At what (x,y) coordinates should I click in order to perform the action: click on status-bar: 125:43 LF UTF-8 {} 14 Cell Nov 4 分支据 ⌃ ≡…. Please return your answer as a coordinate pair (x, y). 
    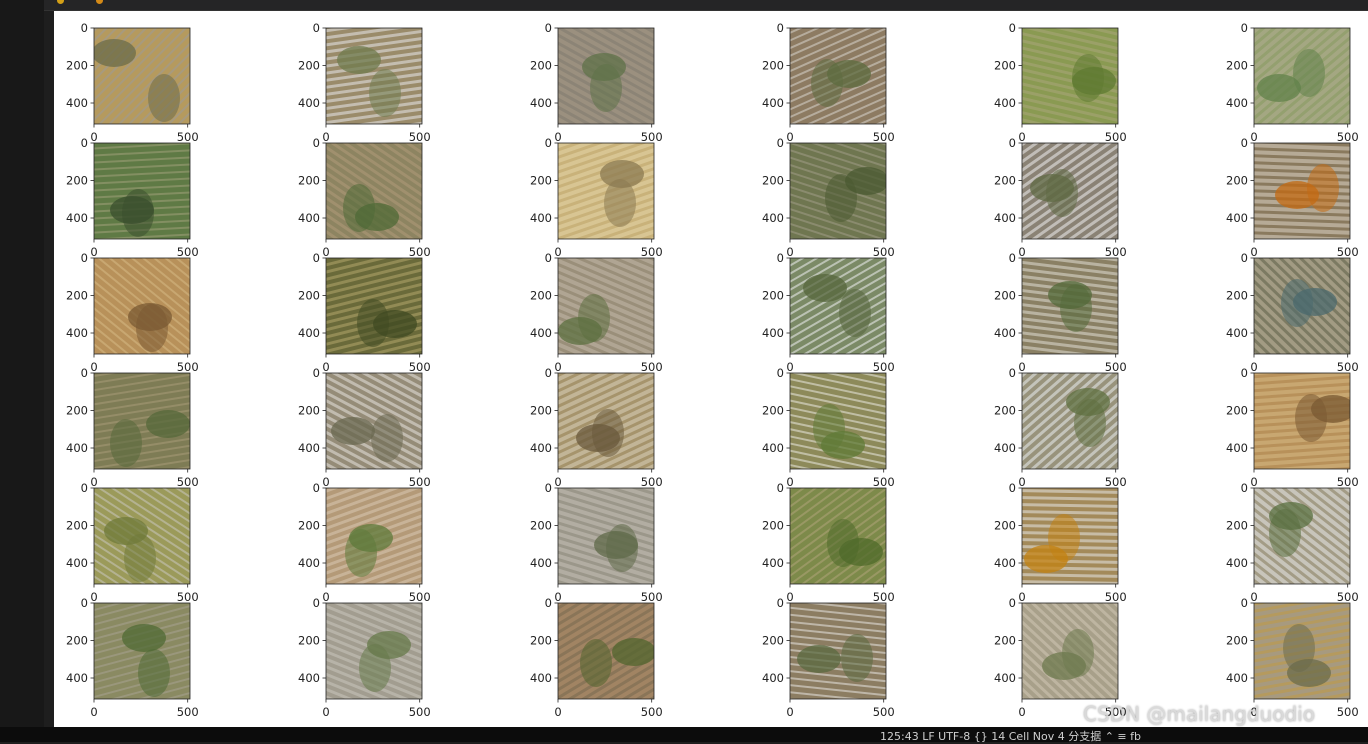
    Looking at the image, I should click on (684, 735).